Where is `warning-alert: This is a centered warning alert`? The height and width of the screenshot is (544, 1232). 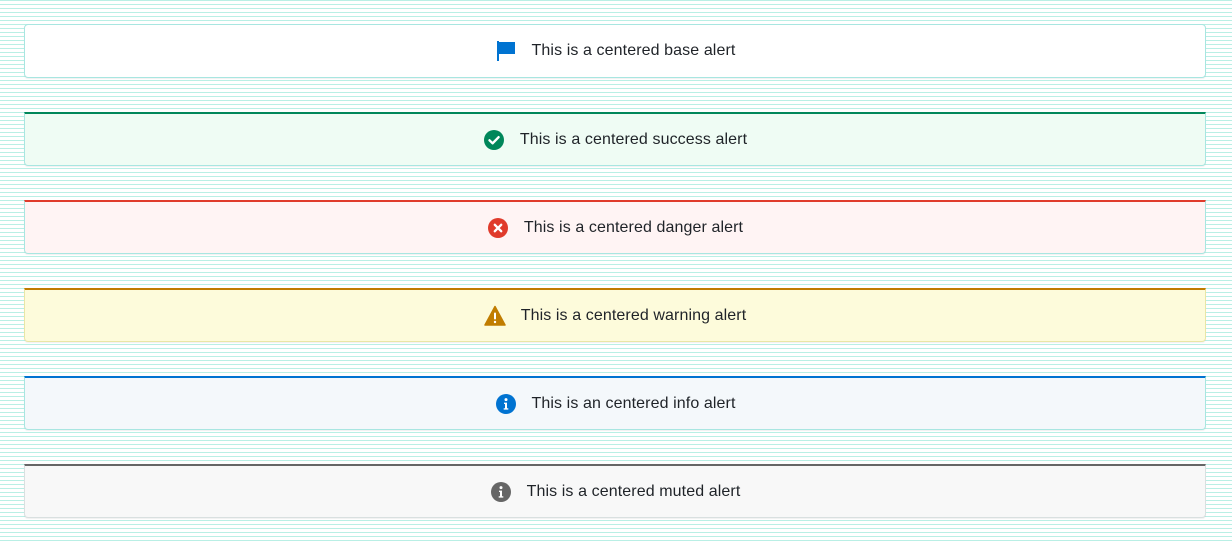 warning-alert: This is a centered warning alert is located at coordinates (615, 315).